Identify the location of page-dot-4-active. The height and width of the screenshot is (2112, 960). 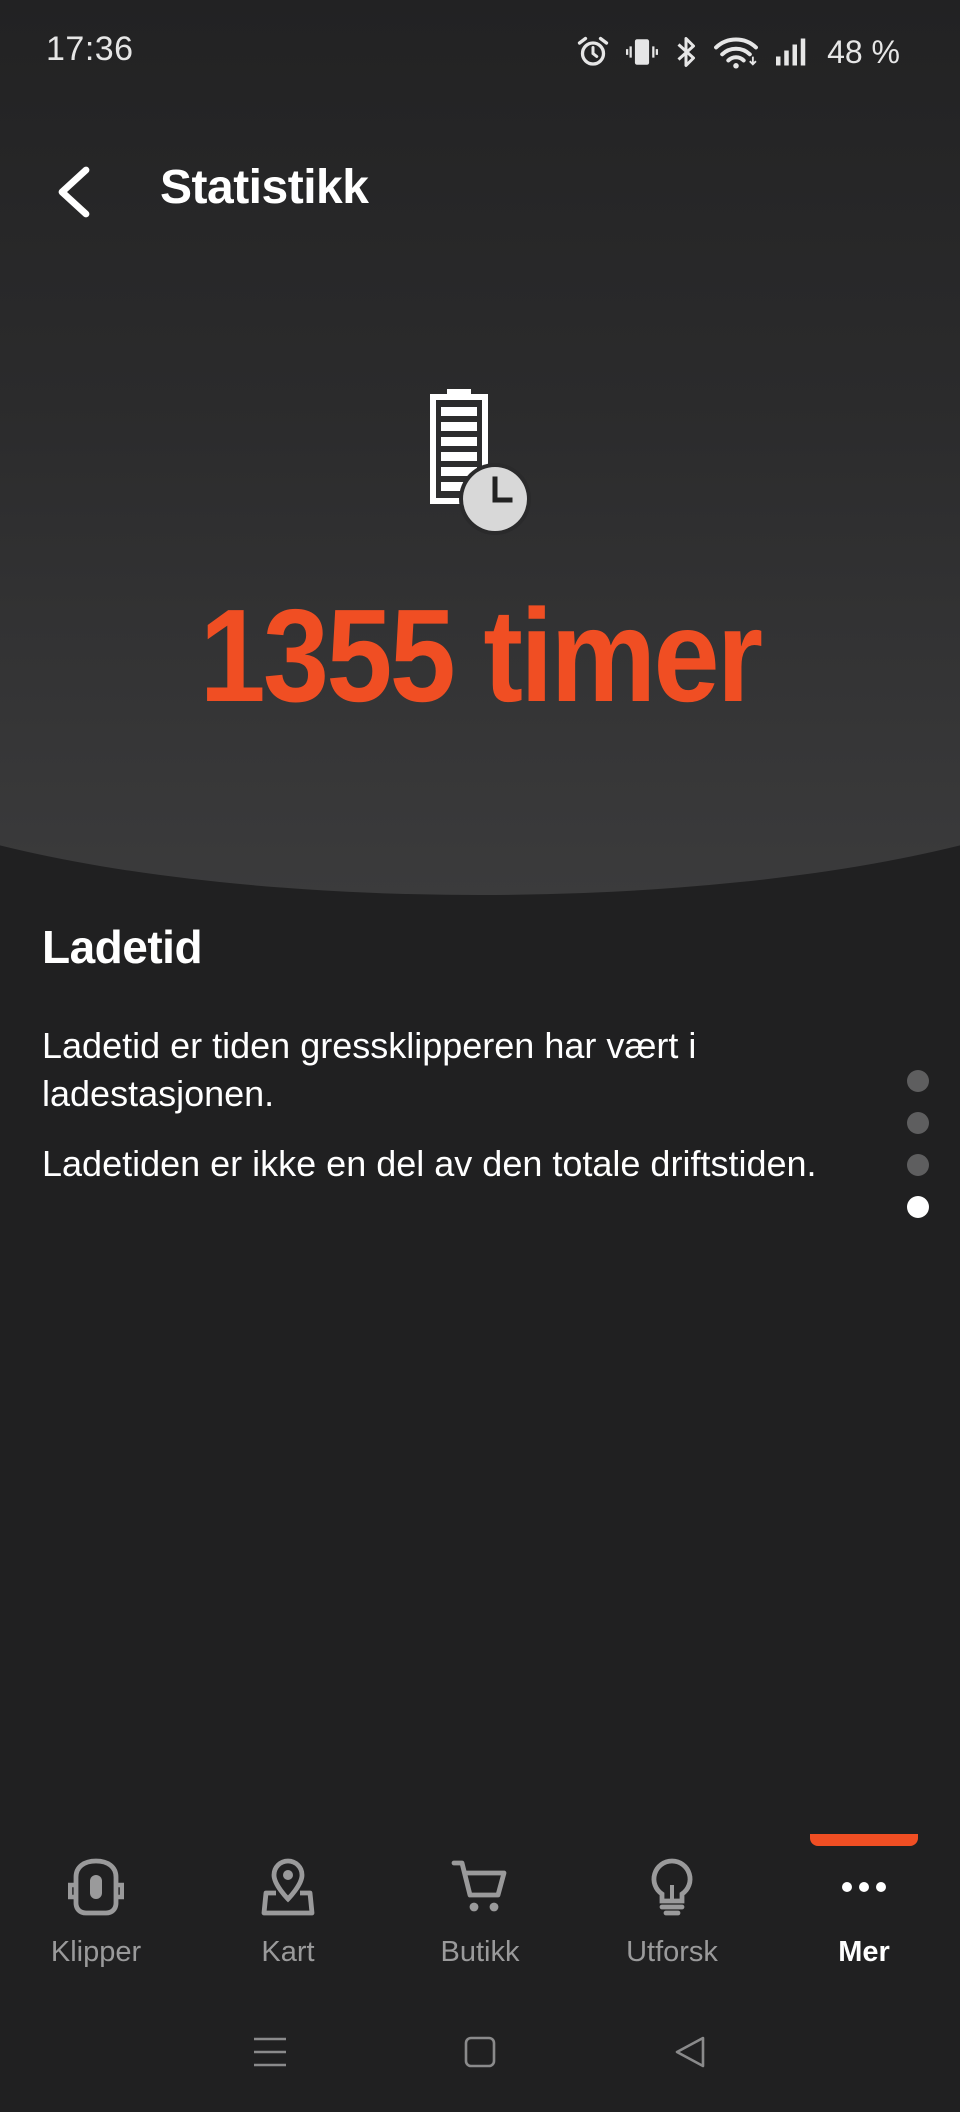
(918, 1207).